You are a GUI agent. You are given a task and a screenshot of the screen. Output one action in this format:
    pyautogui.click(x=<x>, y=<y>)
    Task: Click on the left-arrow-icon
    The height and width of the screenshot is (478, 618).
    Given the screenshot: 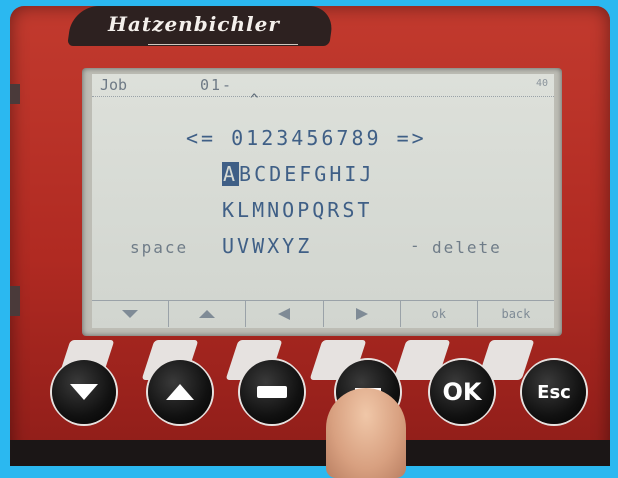 What is the action you would take?
    pyautogui.click(x=284, y=314)
    